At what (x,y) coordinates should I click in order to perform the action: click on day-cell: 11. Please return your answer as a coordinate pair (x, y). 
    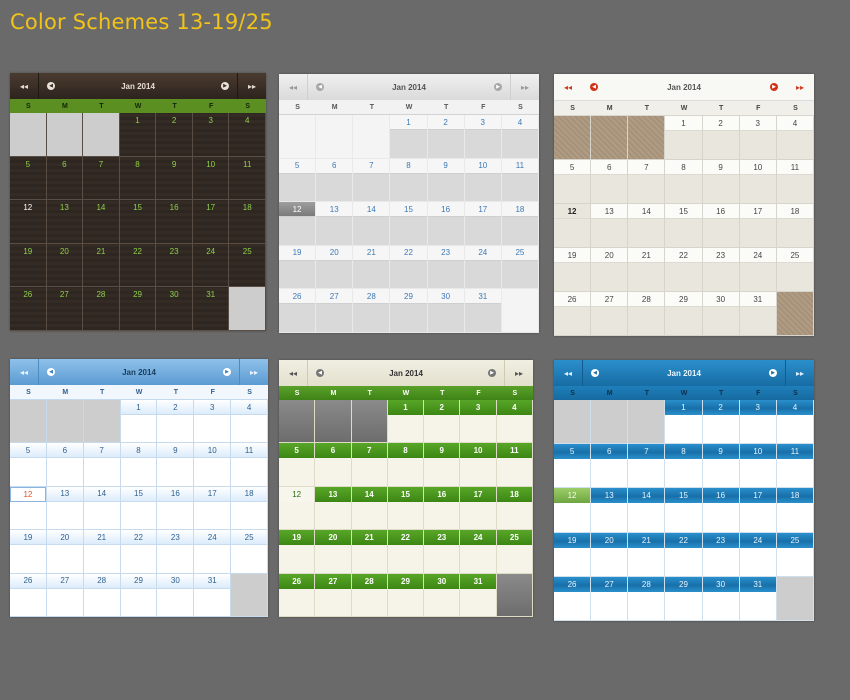
    Looking at the image, I should click on (514, 465).